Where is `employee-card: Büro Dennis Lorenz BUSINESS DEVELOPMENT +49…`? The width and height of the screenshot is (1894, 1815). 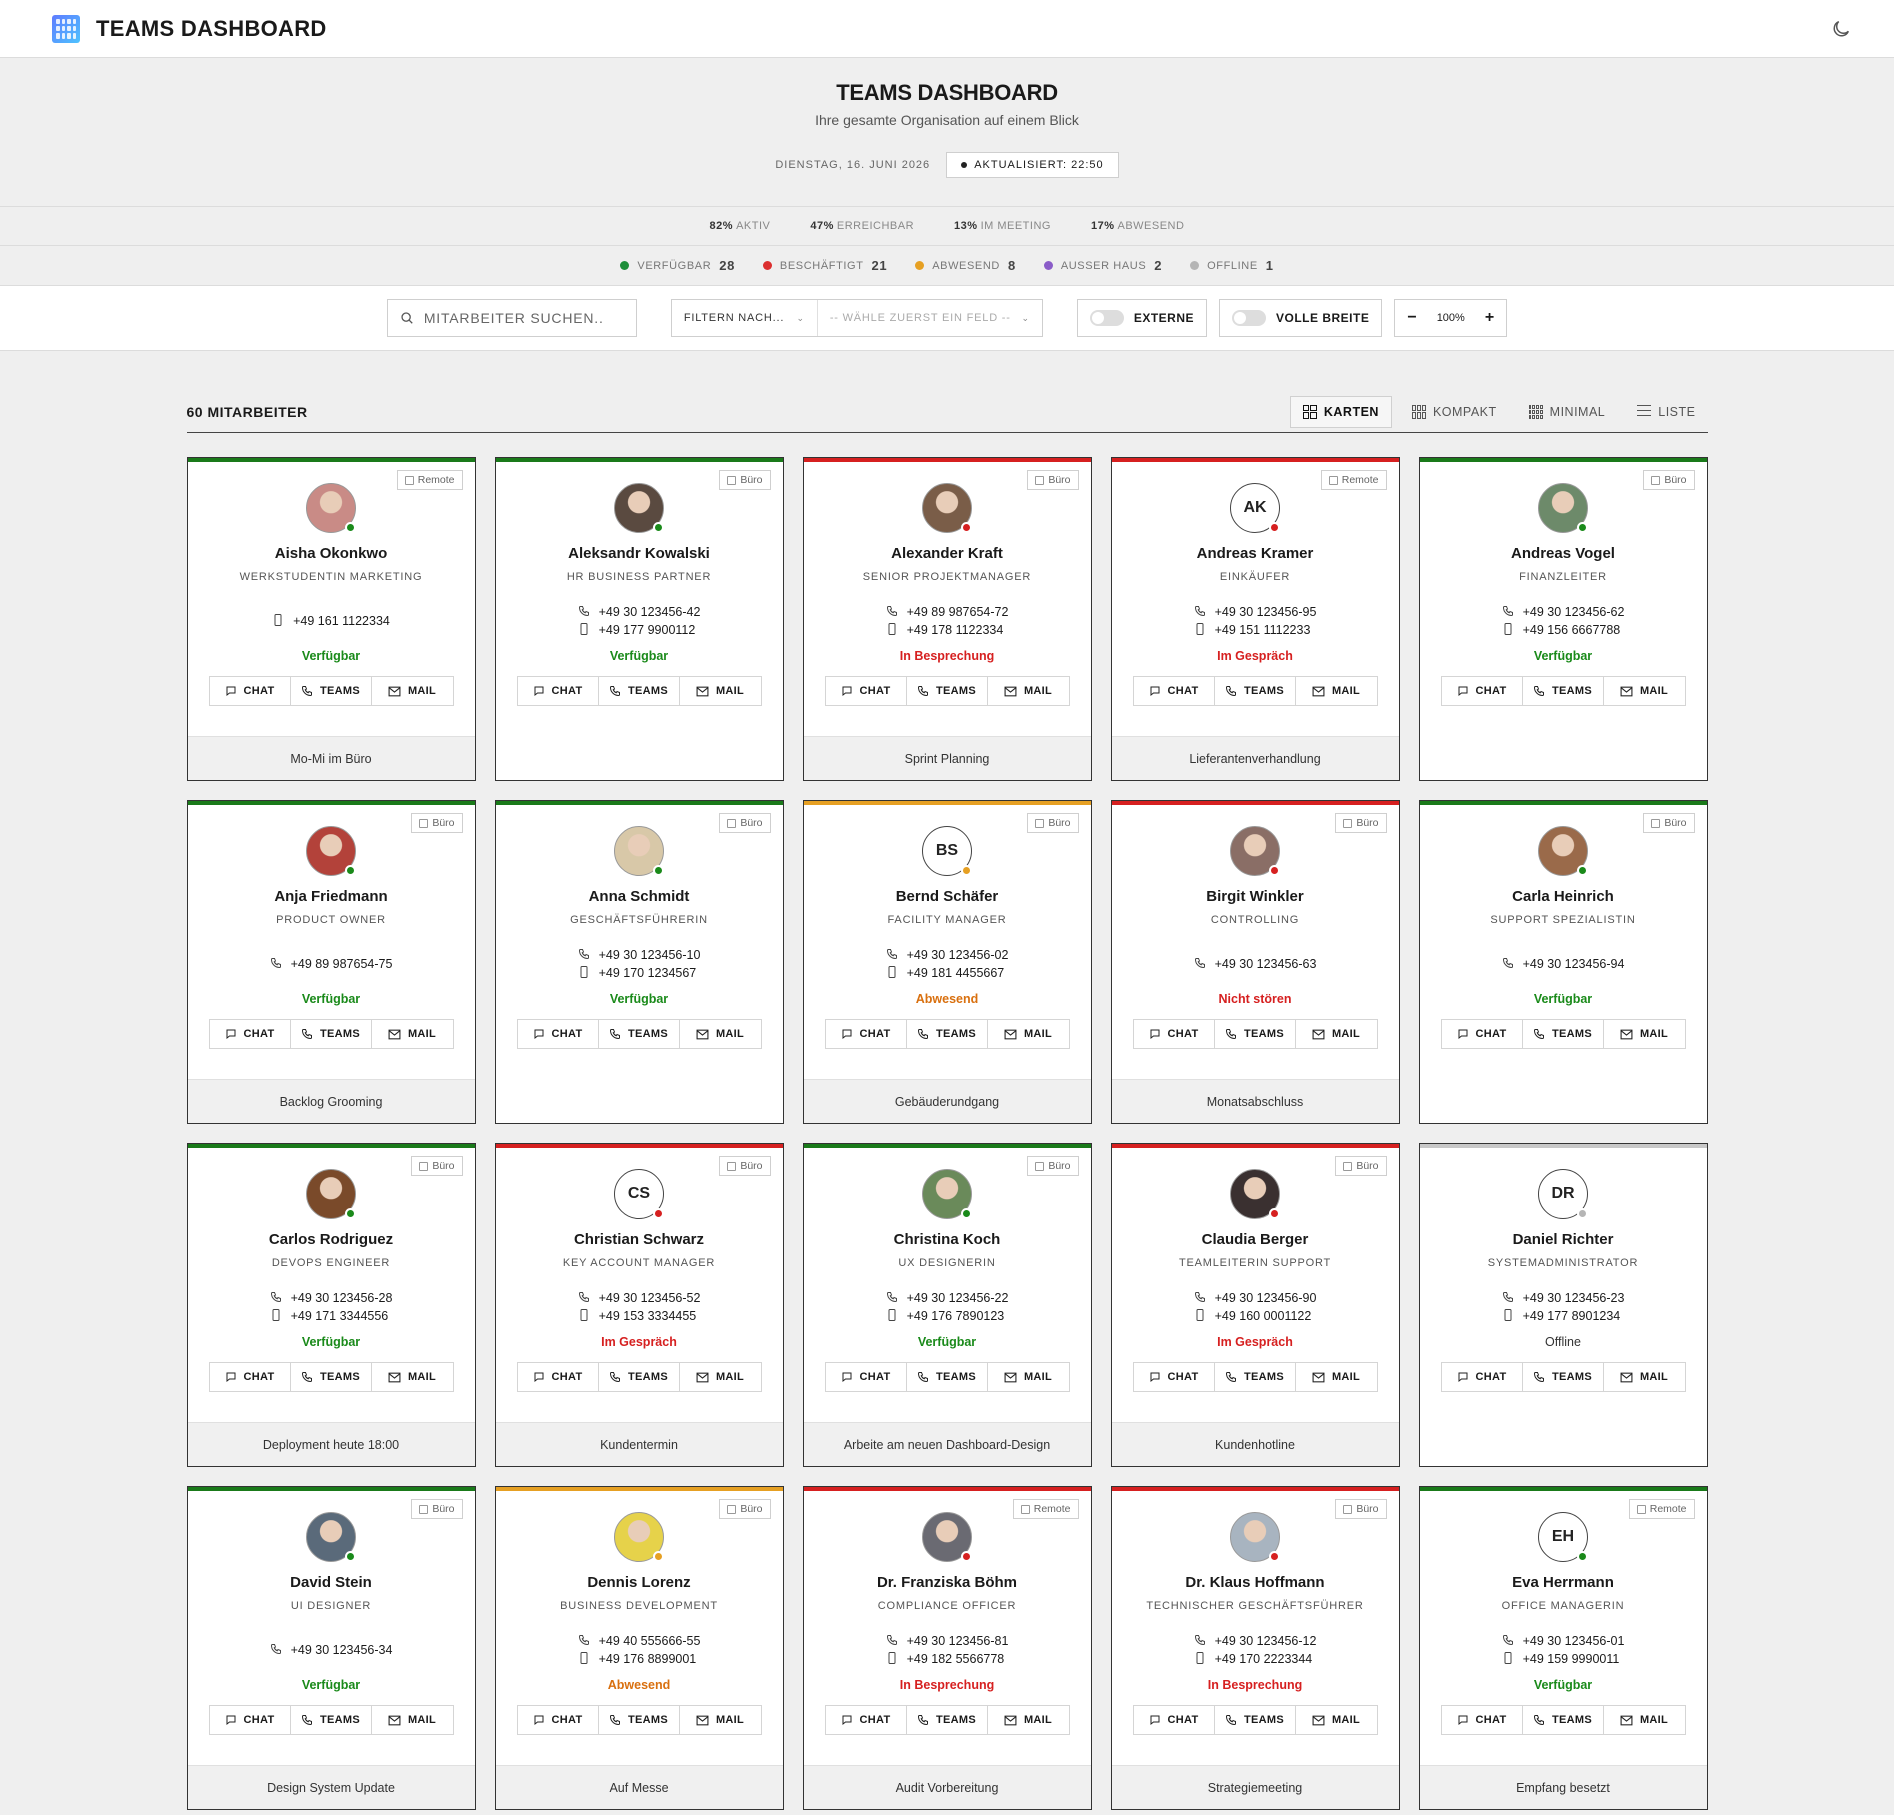 employee-card: Büro Dennis Lorenz BUSINESS DEVELOPMENT +49… is located at coordinates (639, 1648).